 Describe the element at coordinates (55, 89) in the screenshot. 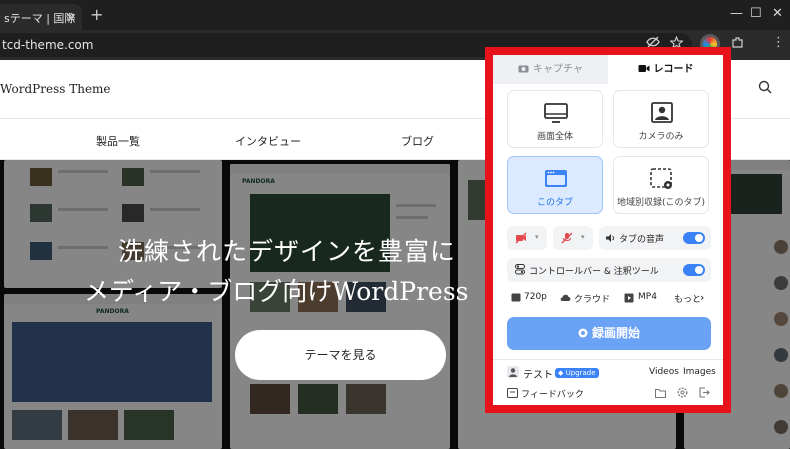

I see `site-logo: WordPress Theme` at that location.